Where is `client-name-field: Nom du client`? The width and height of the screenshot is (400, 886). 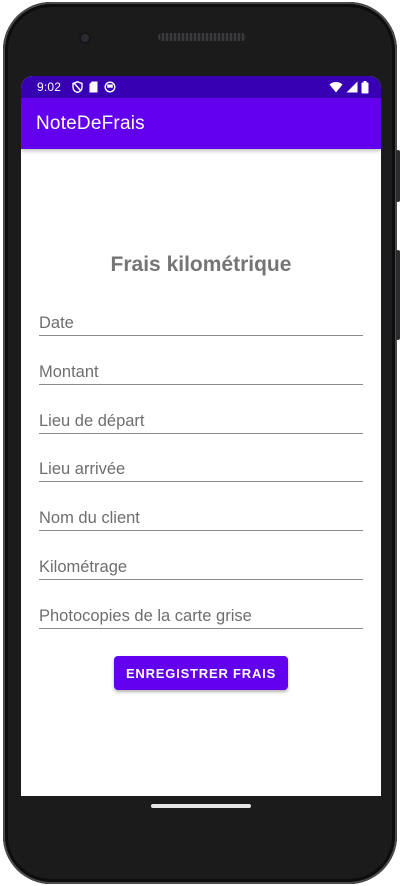
client-name-field: Nom du client is located at coordinates (201, 515).